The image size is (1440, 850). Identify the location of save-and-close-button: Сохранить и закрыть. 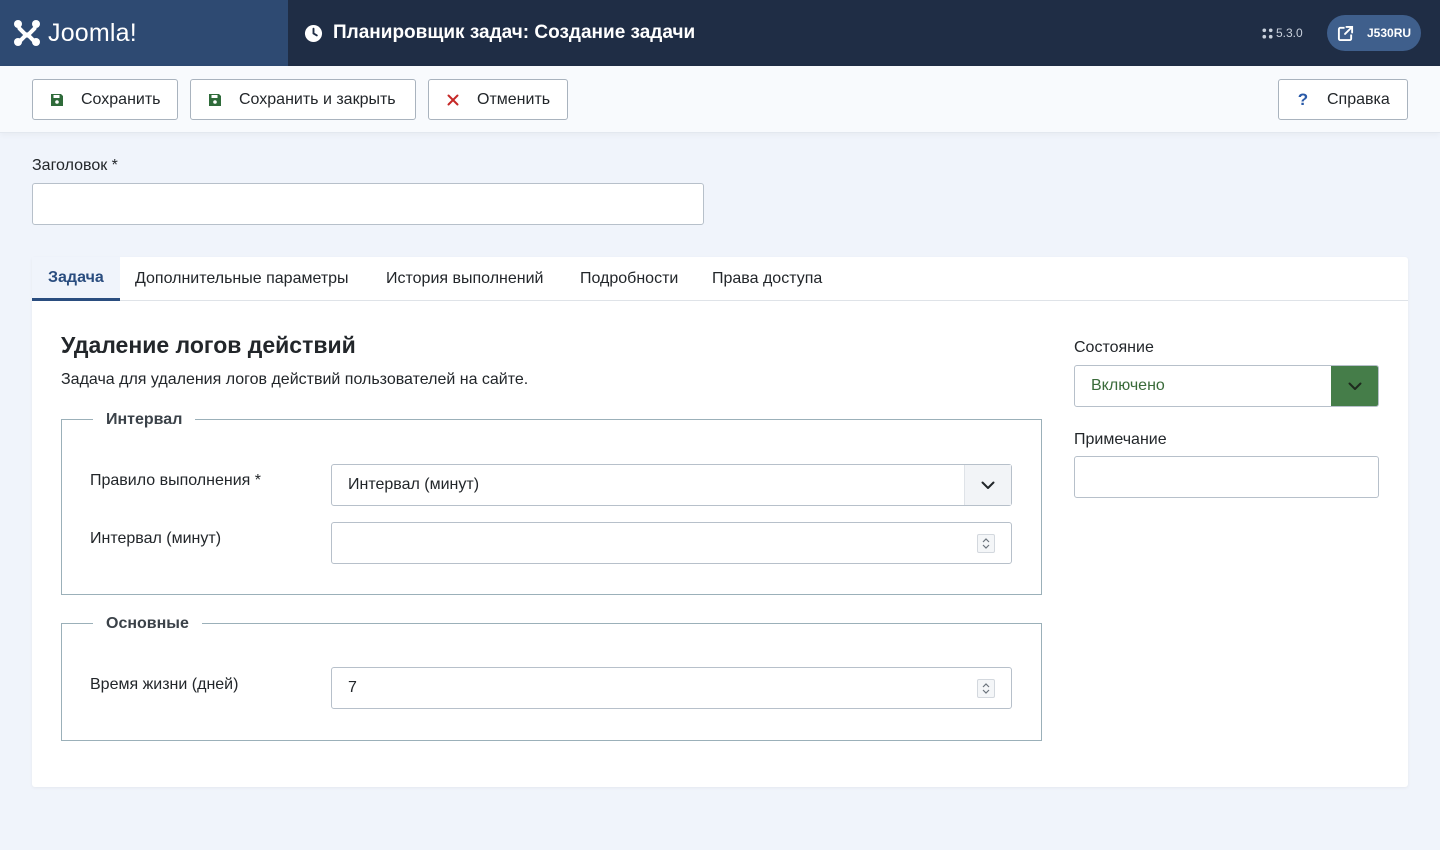
(303, 99).